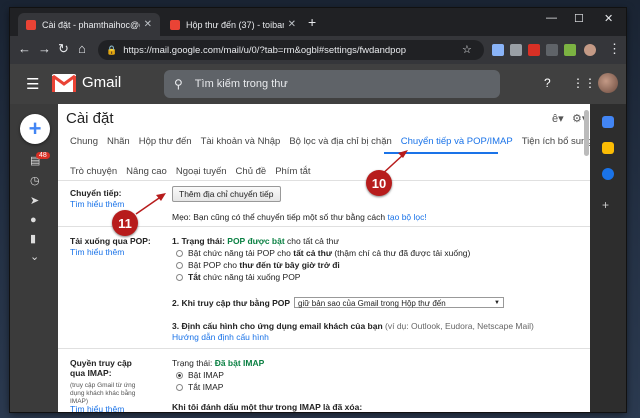  I want to click on pop-learn-more-link: Tìm hiểu thêm, so click(97, 252).